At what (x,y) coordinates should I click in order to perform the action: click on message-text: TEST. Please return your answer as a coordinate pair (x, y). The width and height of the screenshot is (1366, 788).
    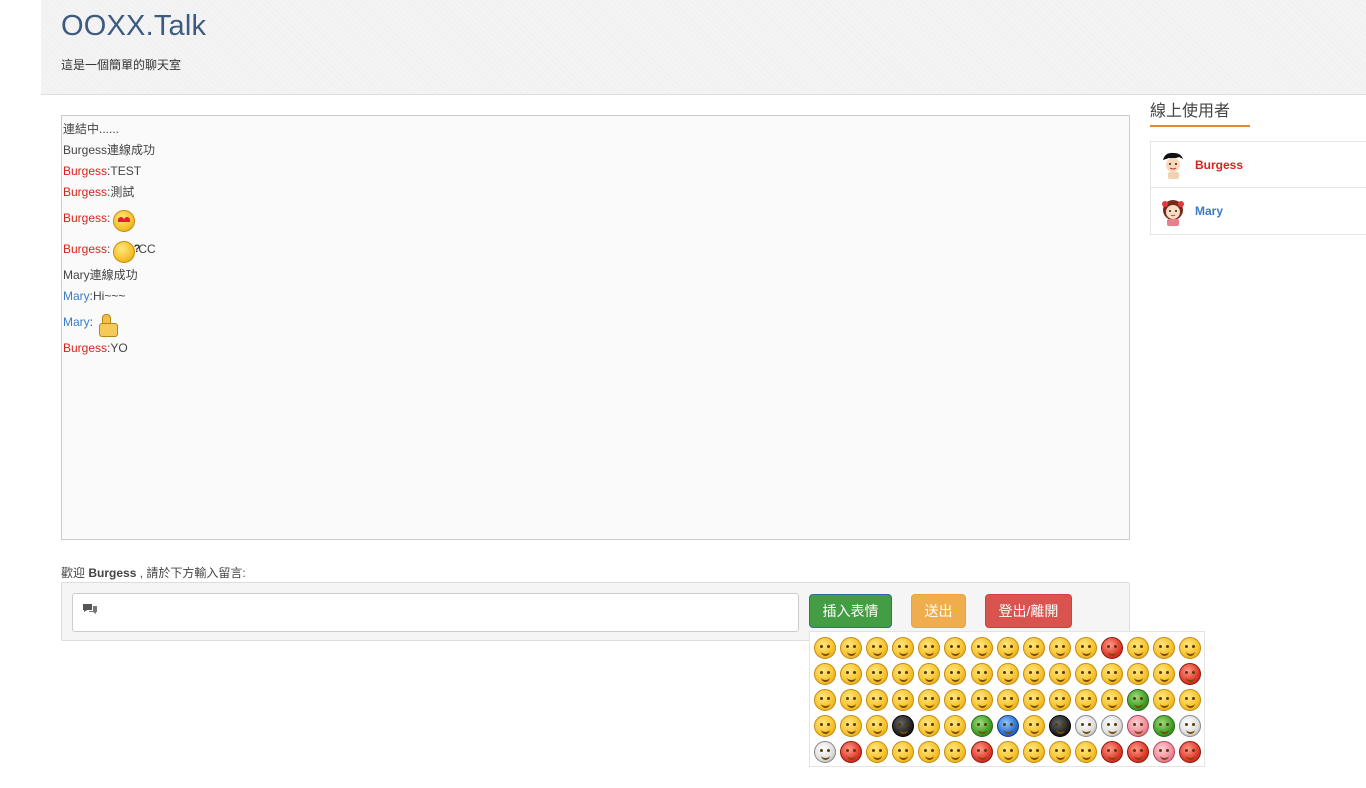
    Looking at the image, I should click on (126, 171).